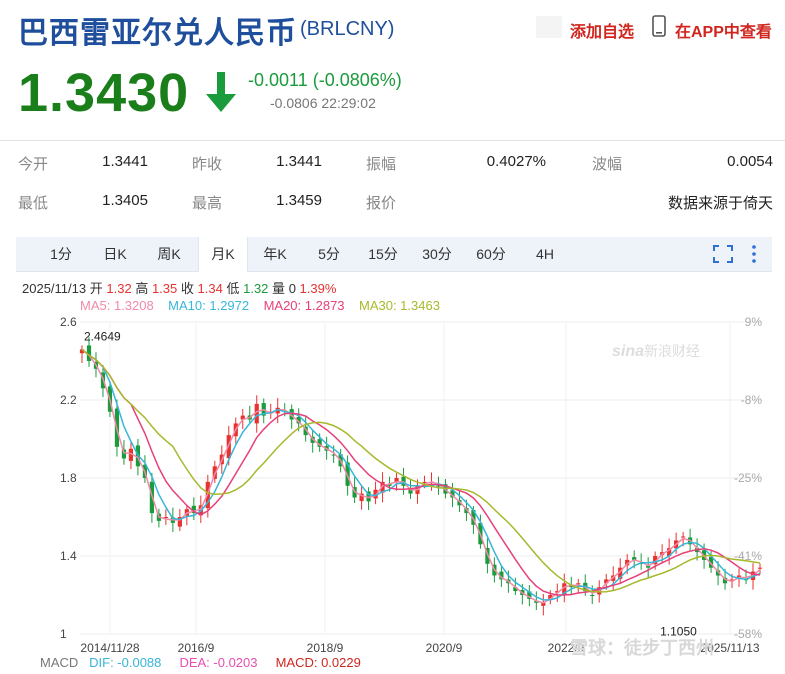  What do you see at coordinates (748, 634) in the screenshot?
I see `pct-tick-label: -58%` at bounding box center [748, 634].